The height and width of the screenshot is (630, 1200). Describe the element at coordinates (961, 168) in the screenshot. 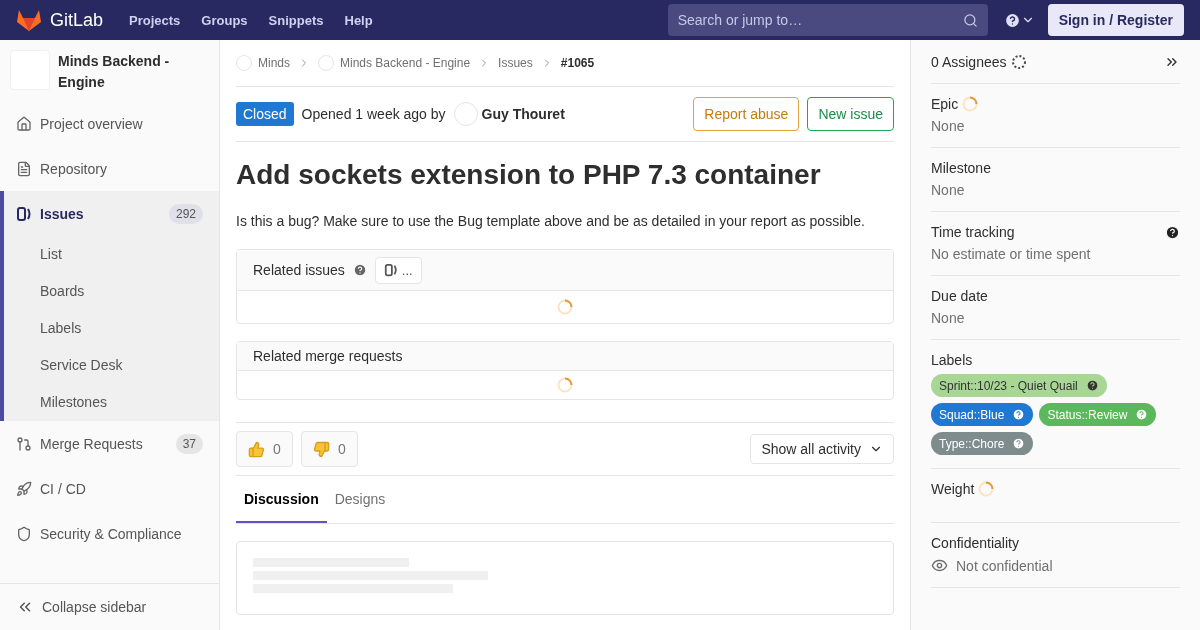

I see `section-title: Milestone` at that location.